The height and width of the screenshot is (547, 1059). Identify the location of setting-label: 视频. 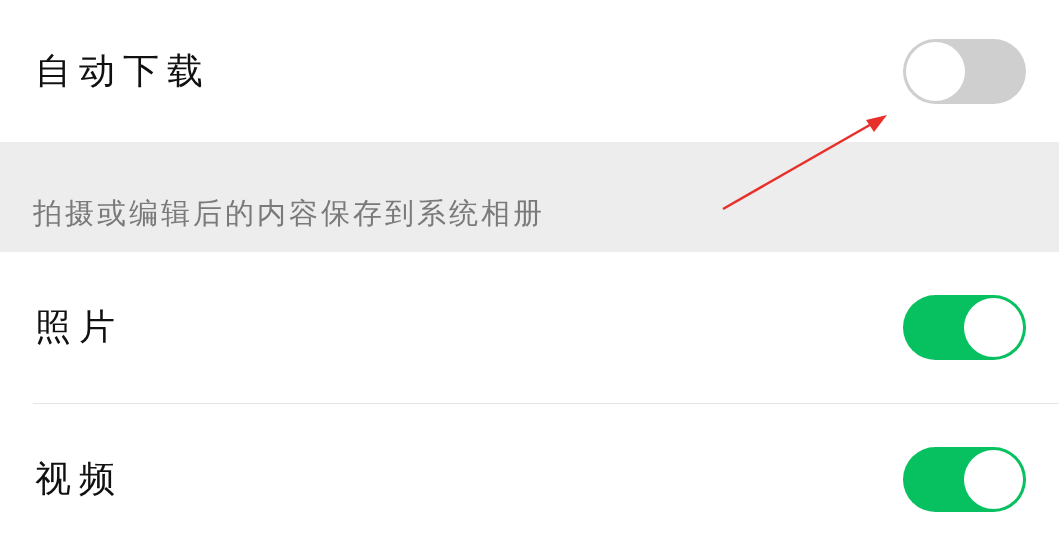
(79, 478).